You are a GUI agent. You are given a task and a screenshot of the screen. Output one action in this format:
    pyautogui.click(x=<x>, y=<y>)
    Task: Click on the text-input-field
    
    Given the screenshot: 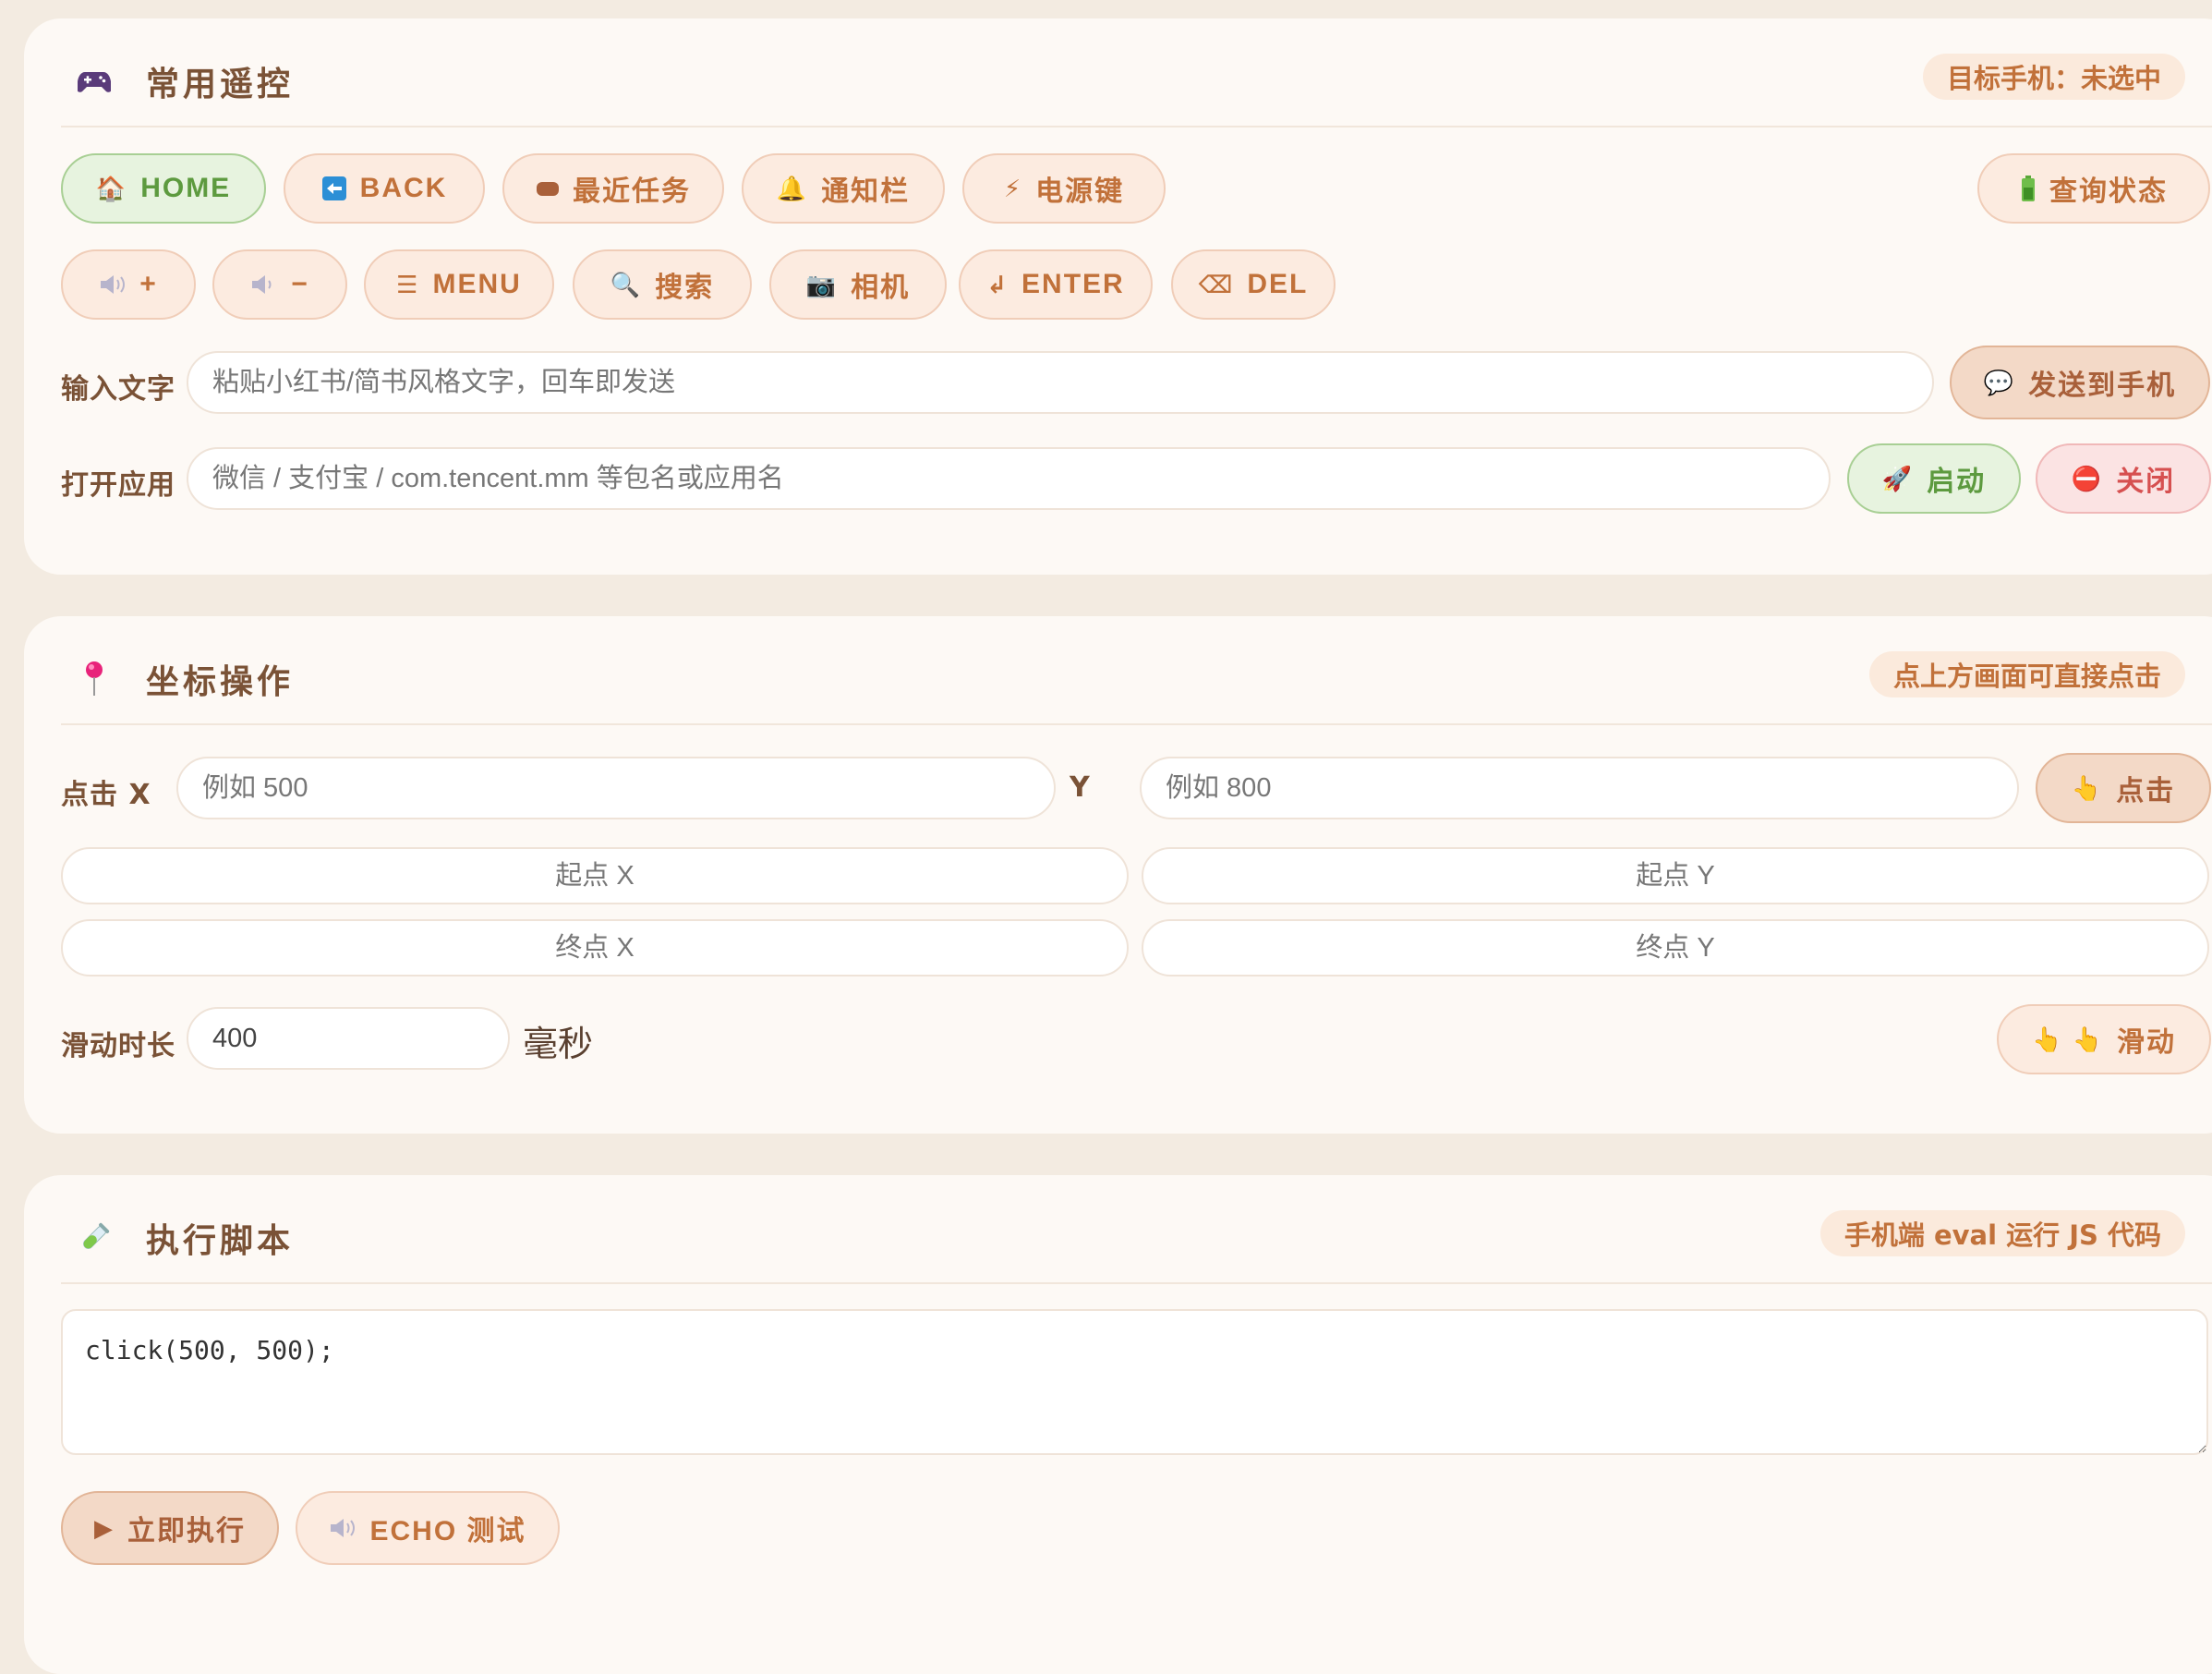 What is the action you would take?
    pyautogui.click(x=1060, y=383)
    